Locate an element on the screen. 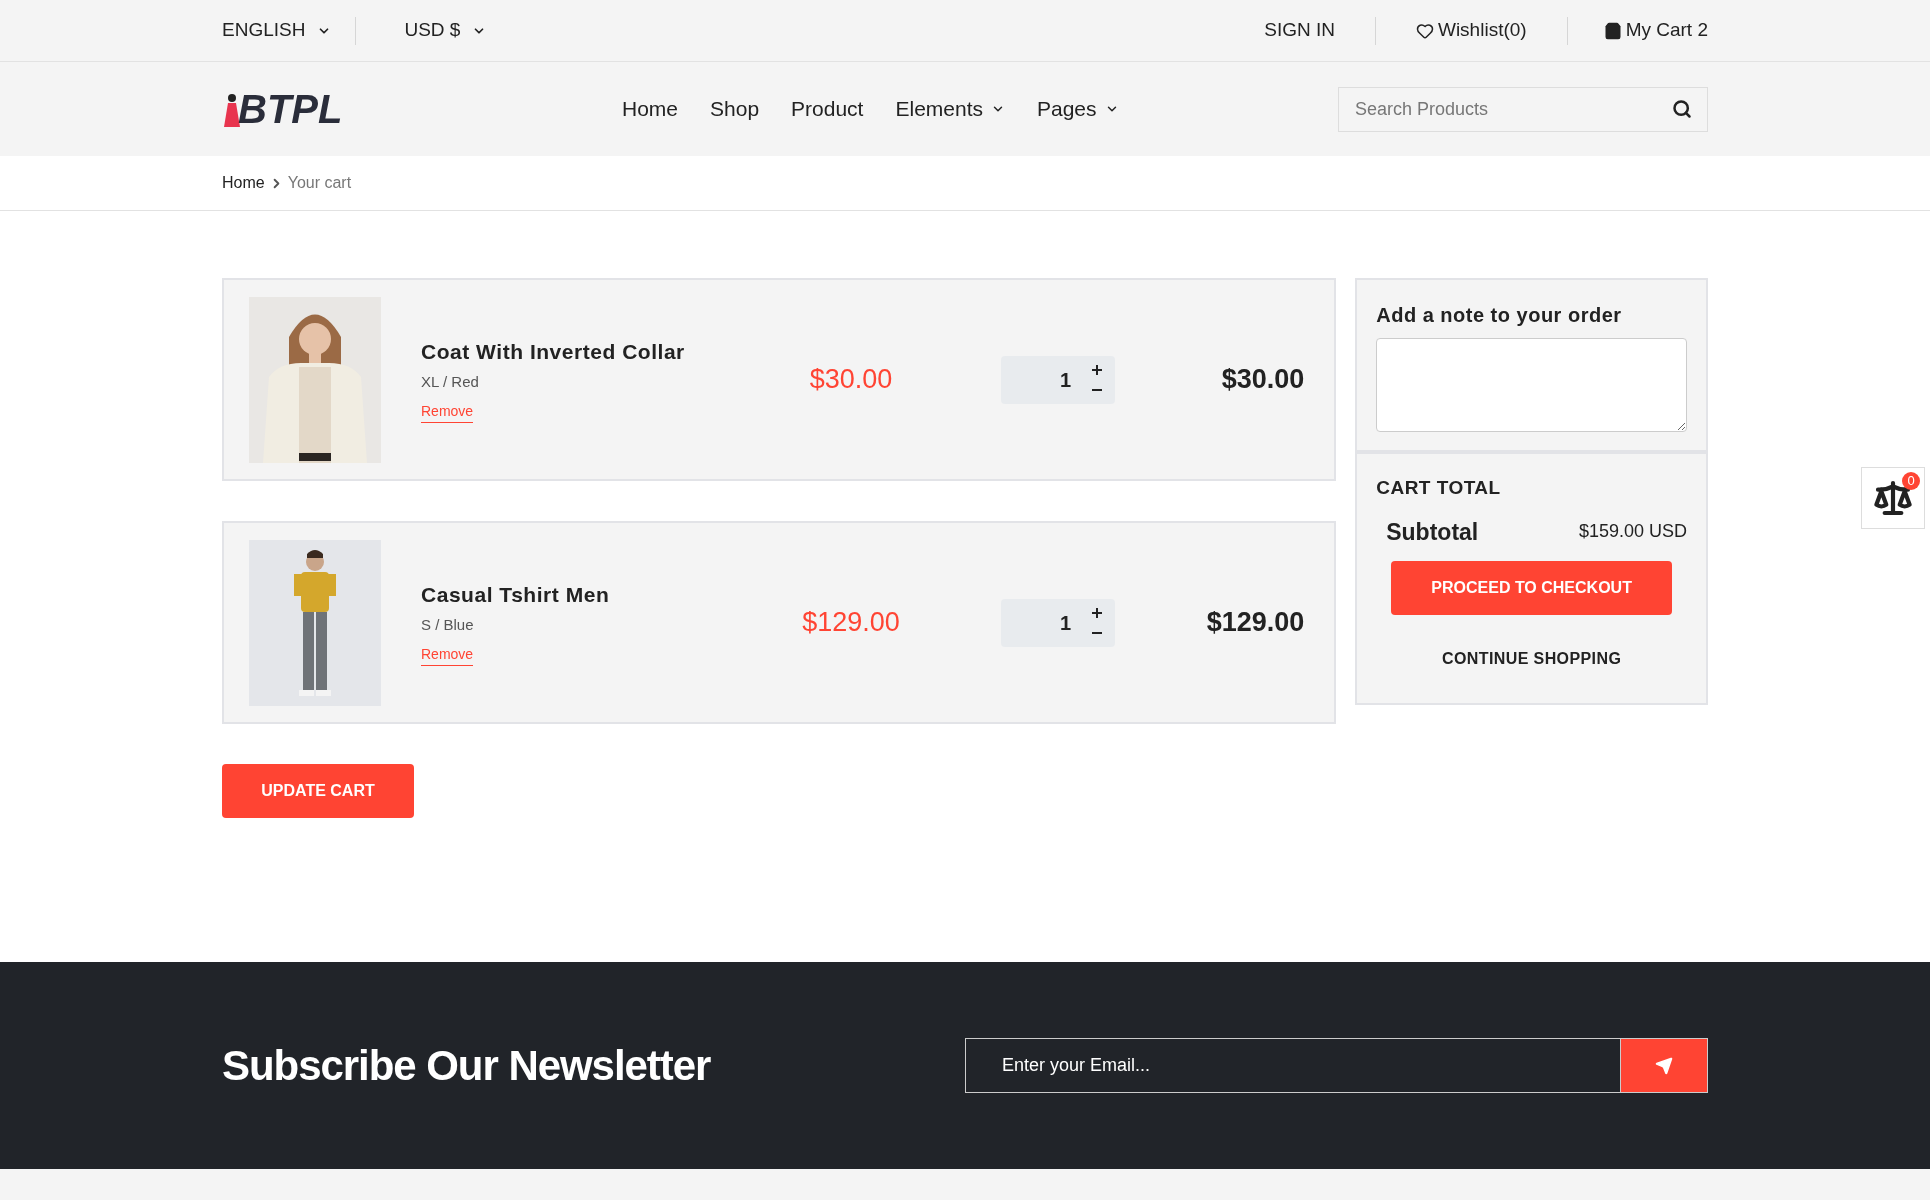  nav-link: Home is located at coordinates (650, 109).